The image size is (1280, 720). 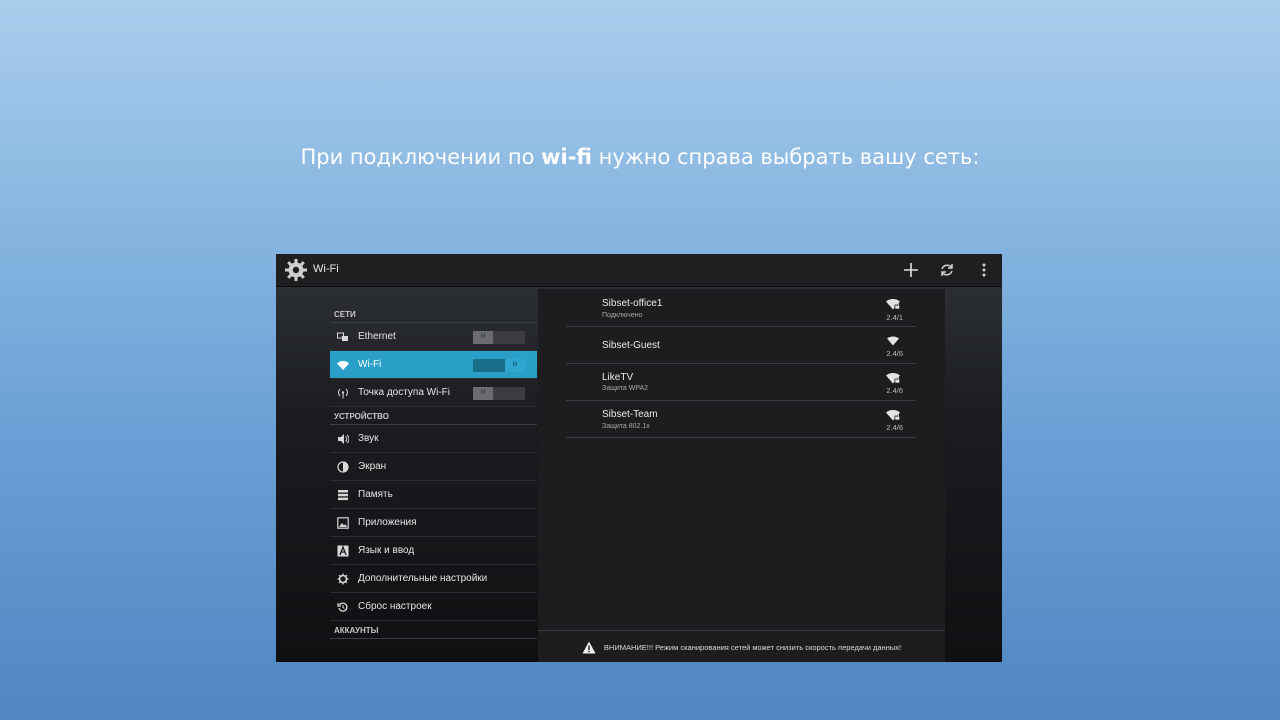 I want to click on ethernet-toggle: III, so click(x=499, y=337).